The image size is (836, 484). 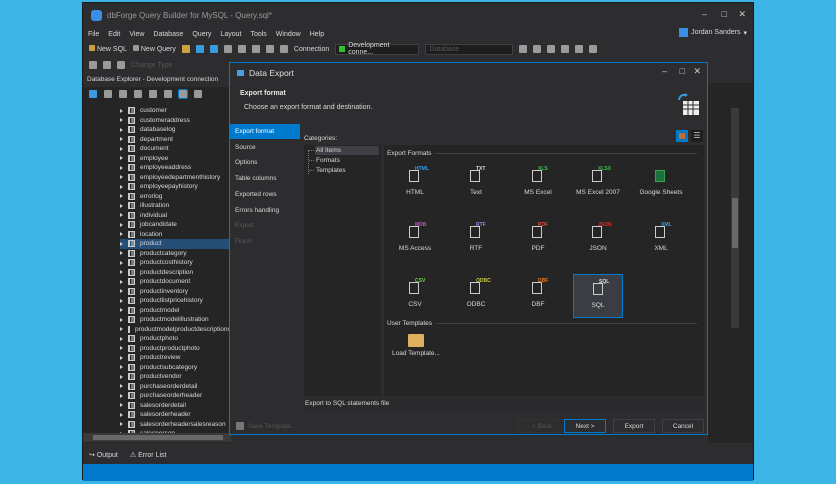 I want to click on tree-item: salesorderheadersalesreason, so click(x=176, y=425).